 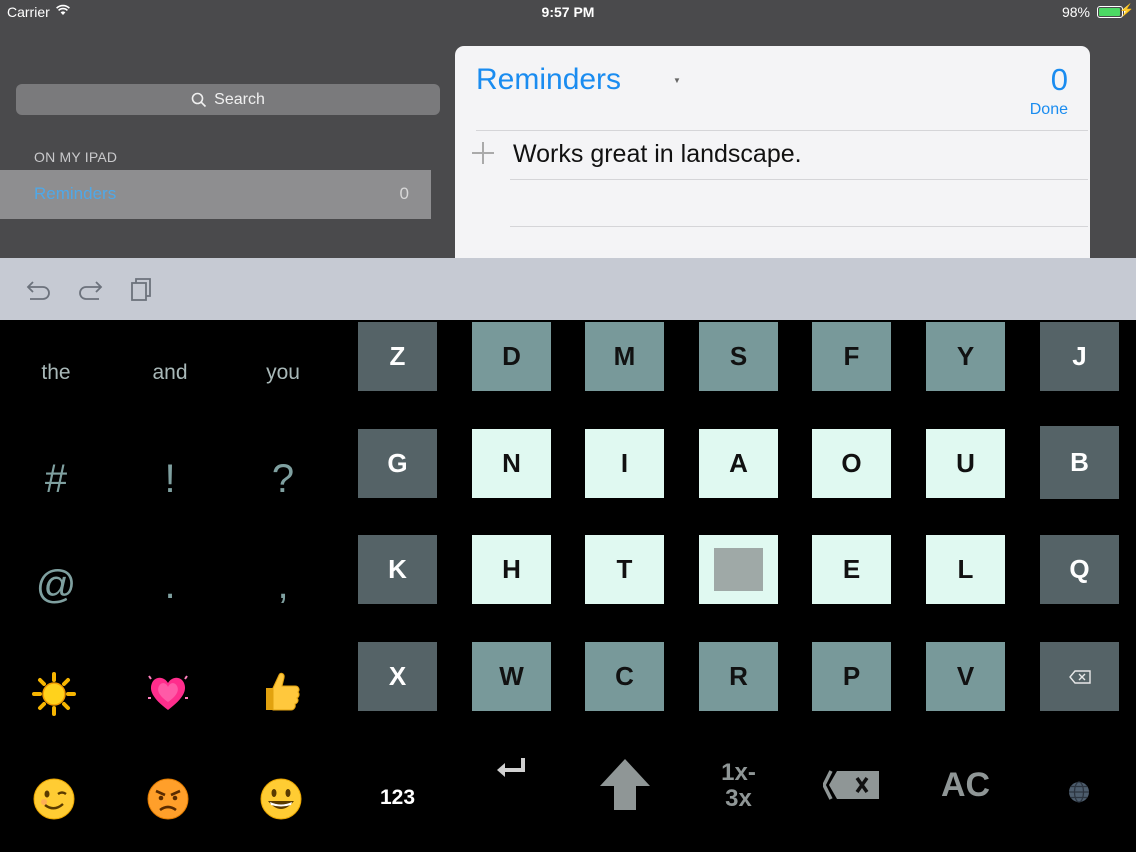 I want to click on key-n: N, so click(x=511, y=463).